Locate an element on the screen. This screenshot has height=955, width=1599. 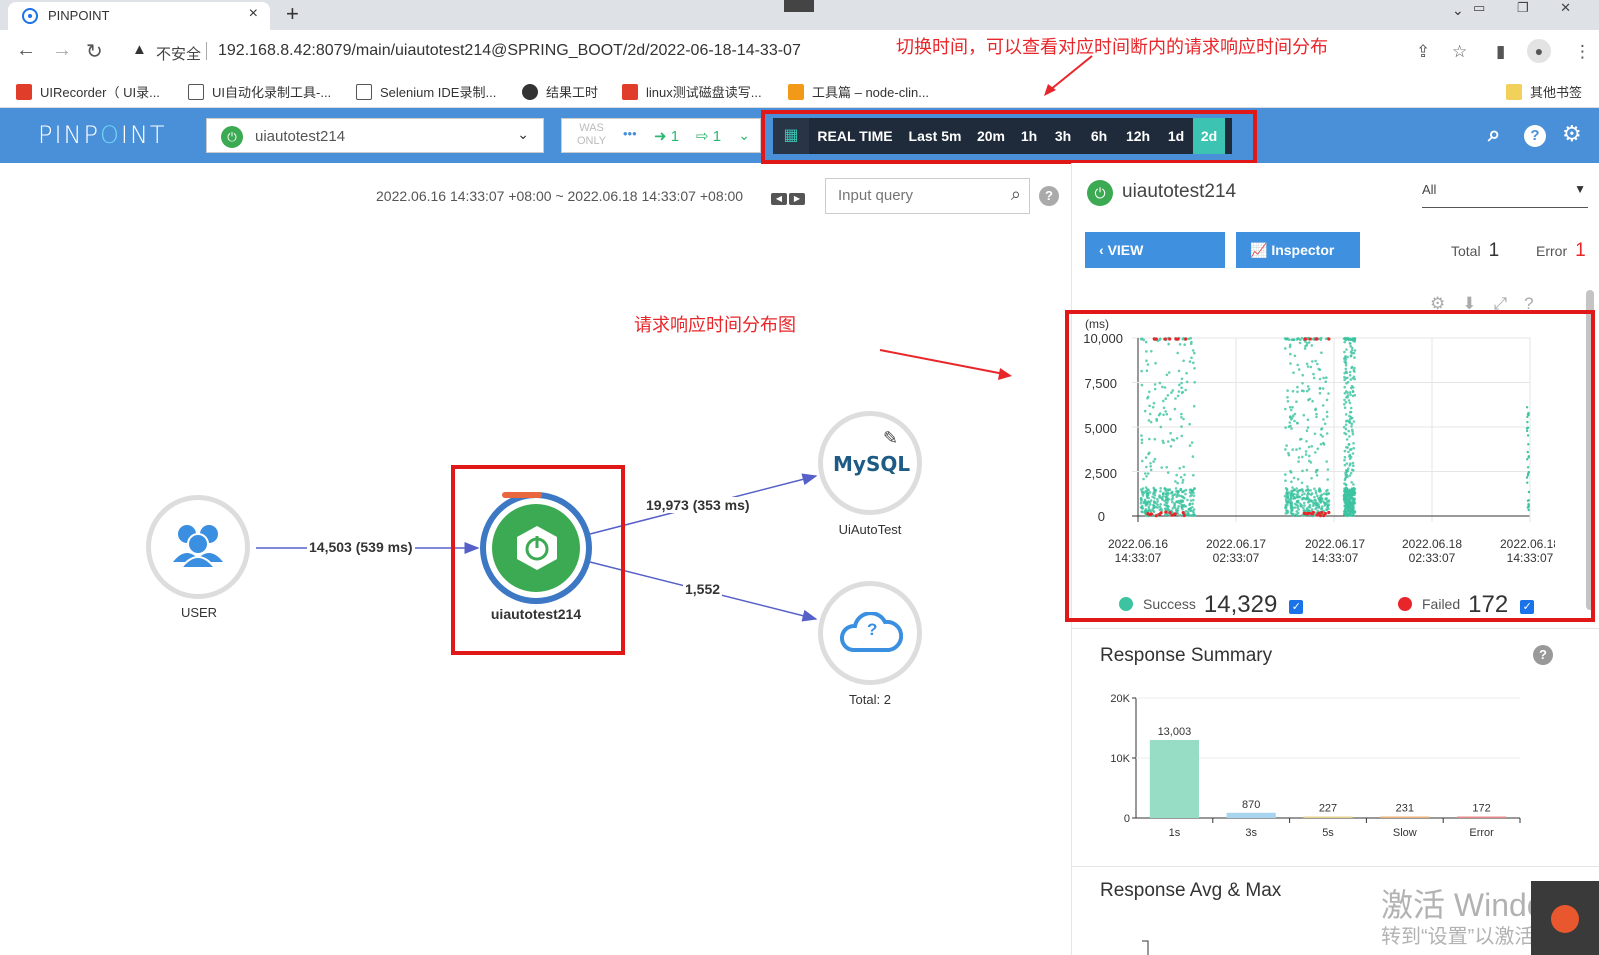
bar-error is located at coordinates (1482, 817).